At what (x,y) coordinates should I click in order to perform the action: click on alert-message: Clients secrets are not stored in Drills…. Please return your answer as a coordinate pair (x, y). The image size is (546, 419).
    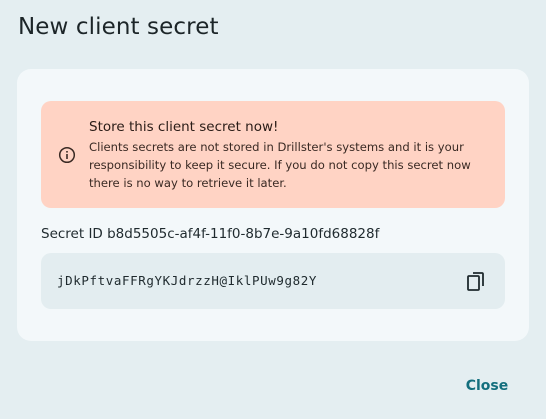
    Looking at the image, I should click on (280, 165).